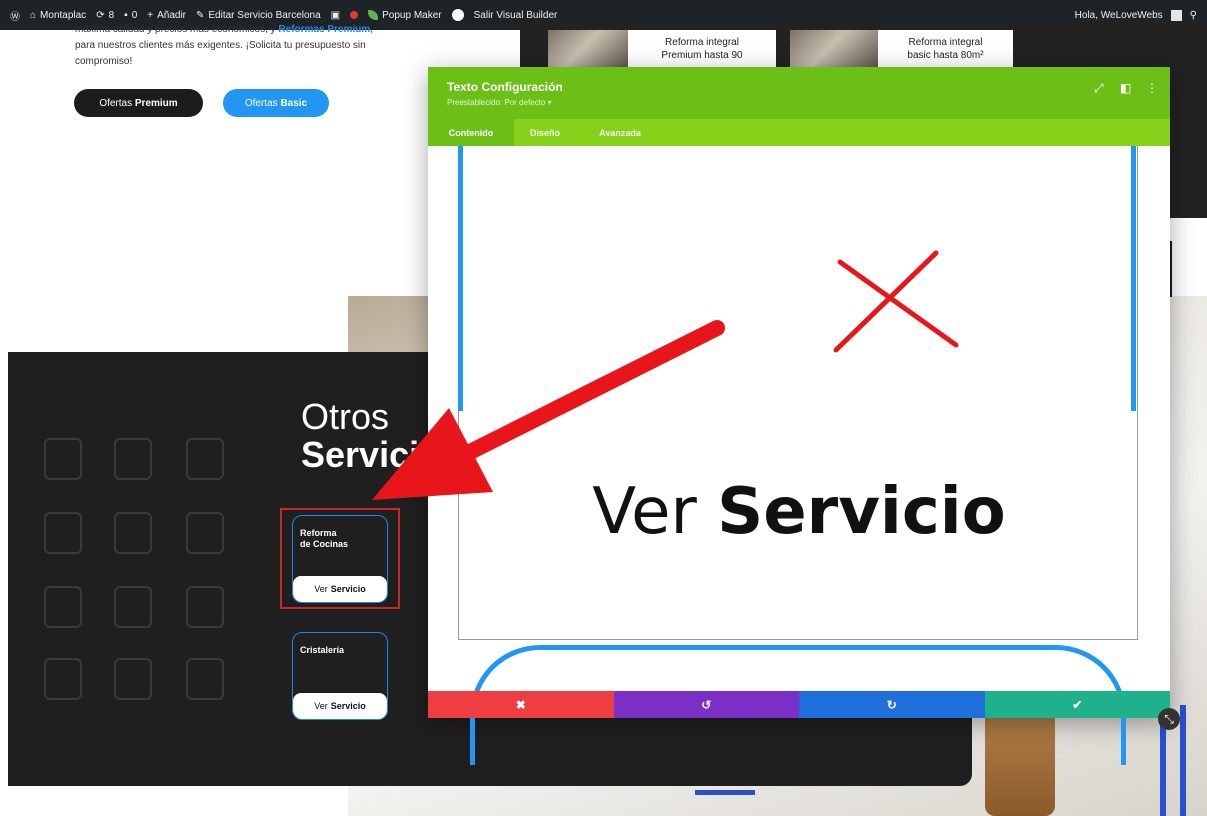 The image size is (1207, 816). Describe the element at coordinates (548, 410) in the screenshot. I see `red-arrow-icon` at that location.